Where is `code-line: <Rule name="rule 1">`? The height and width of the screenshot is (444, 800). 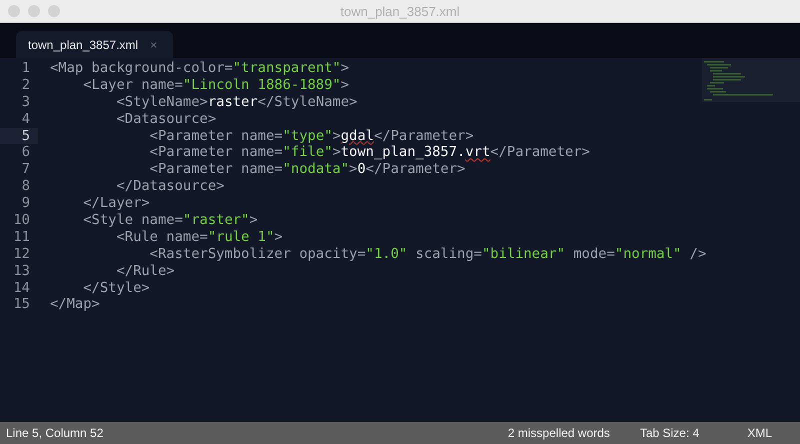 code-line: <Rule name="rule 1"> is located at coordinates (199, 236).